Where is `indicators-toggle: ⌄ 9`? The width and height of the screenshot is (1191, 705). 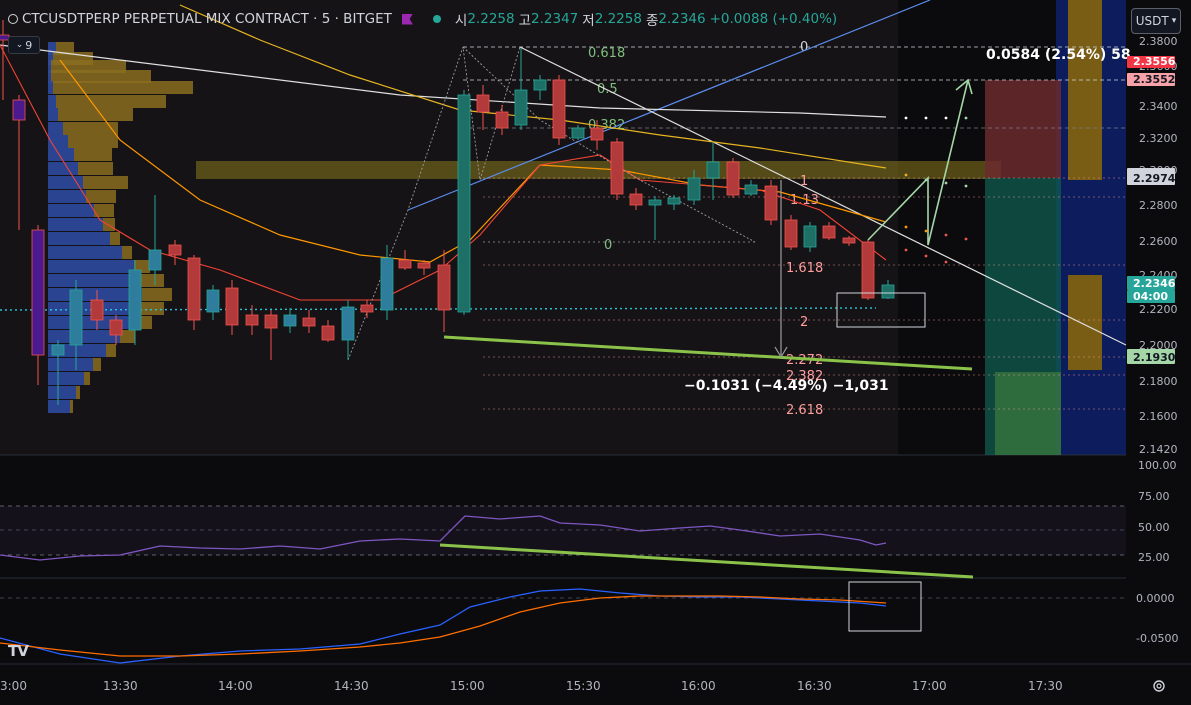 indicators-toggle: ⌄ 9 is located at coordinates (24, 45).